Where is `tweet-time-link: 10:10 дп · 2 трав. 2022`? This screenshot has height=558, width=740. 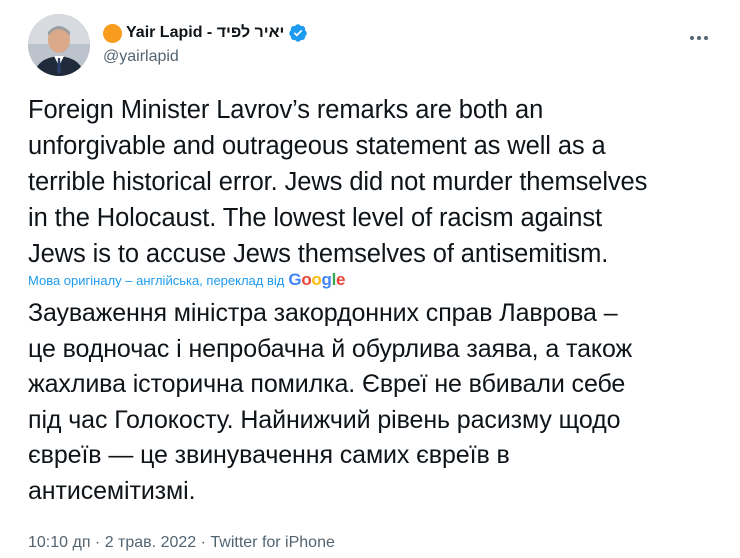 tweet-time-link: 10:10 дп · 2 трав. 2022 is located at coordinates (112, 542).